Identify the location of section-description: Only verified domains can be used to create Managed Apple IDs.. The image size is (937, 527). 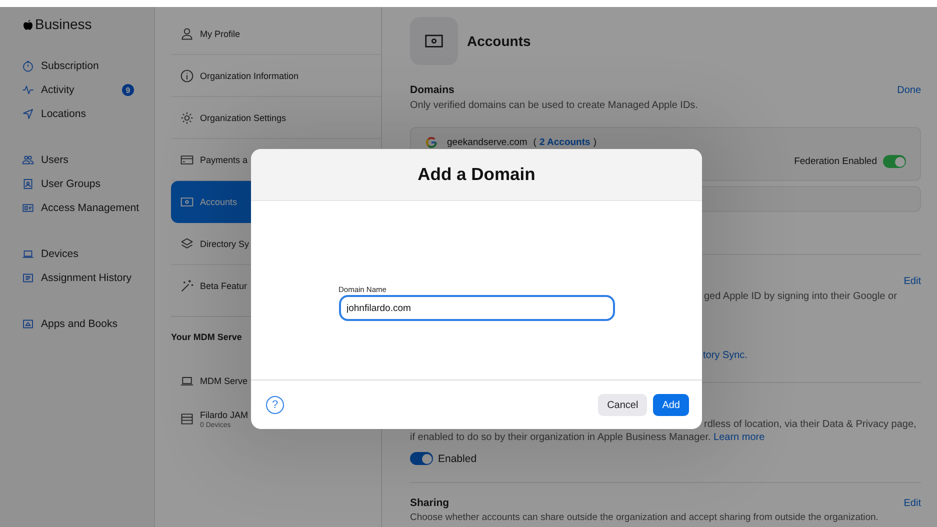
(554, 105).